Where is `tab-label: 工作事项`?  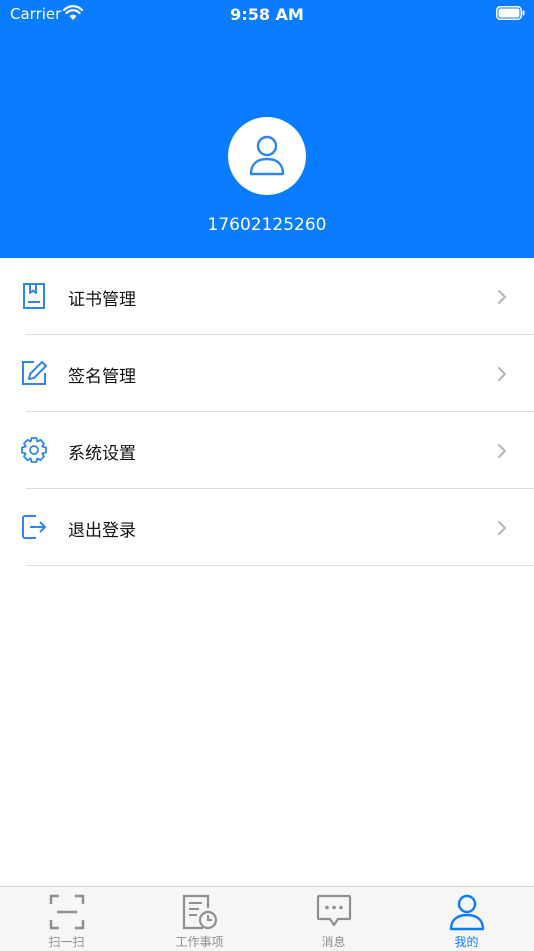 tab-label: 工作事项 is located at coordinates (199, 942).